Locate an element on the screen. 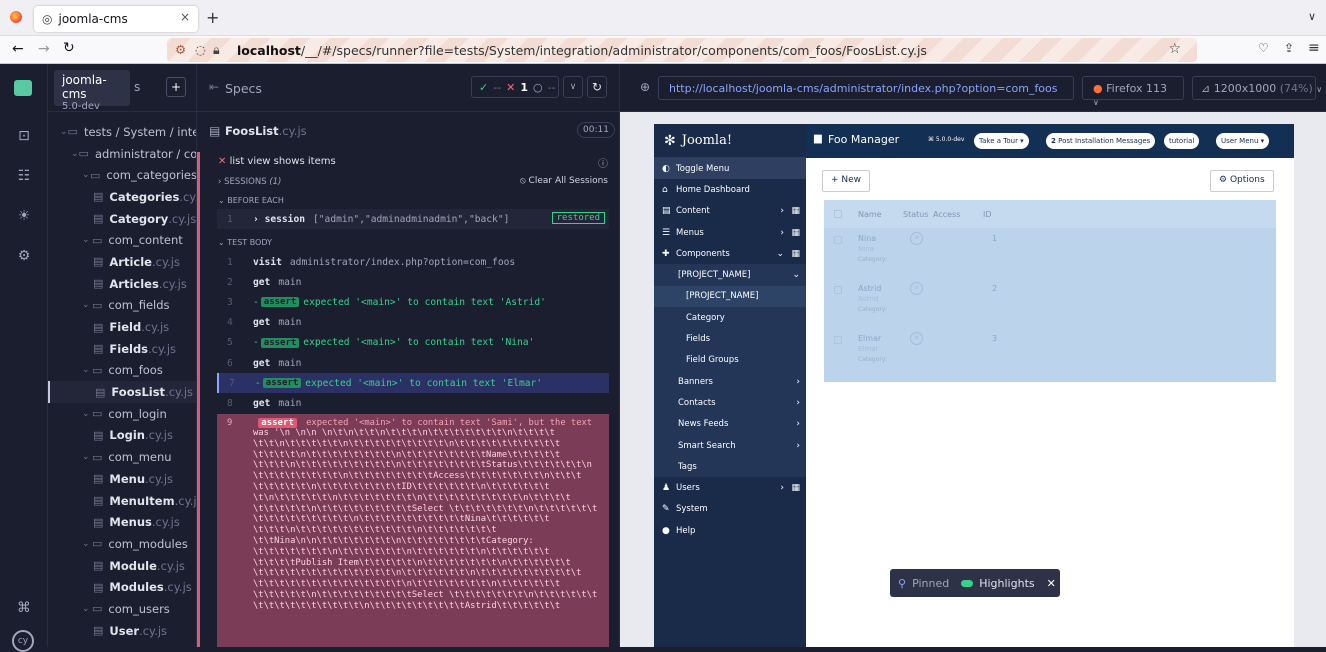 The image size is (1326, 652). joomla-menu-item: Contacts › is located at coordinates (730, 403).